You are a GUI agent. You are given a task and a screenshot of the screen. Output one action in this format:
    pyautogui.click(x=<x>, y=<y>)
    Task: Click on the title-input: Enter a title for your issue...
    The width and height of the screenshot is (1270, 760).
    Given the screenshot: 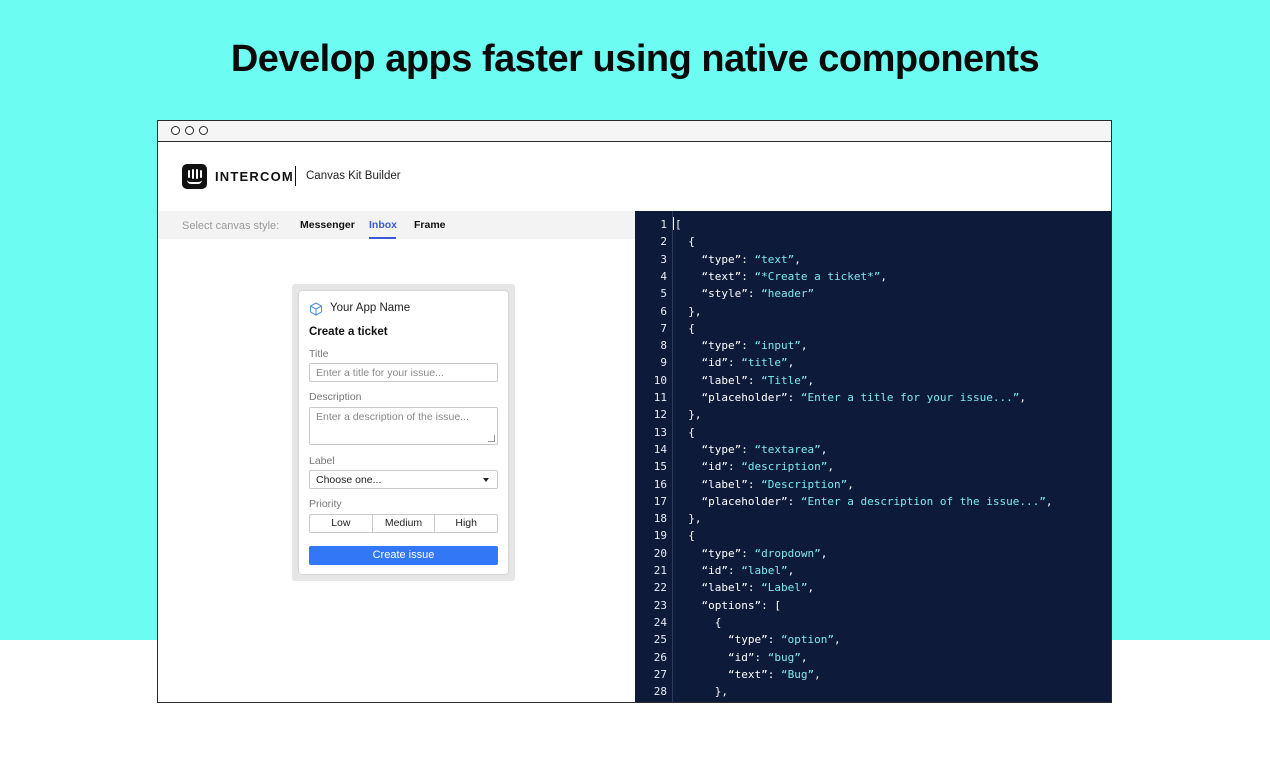 What is the action you would take?
    pyautogui.click(x=403, y=372)
    